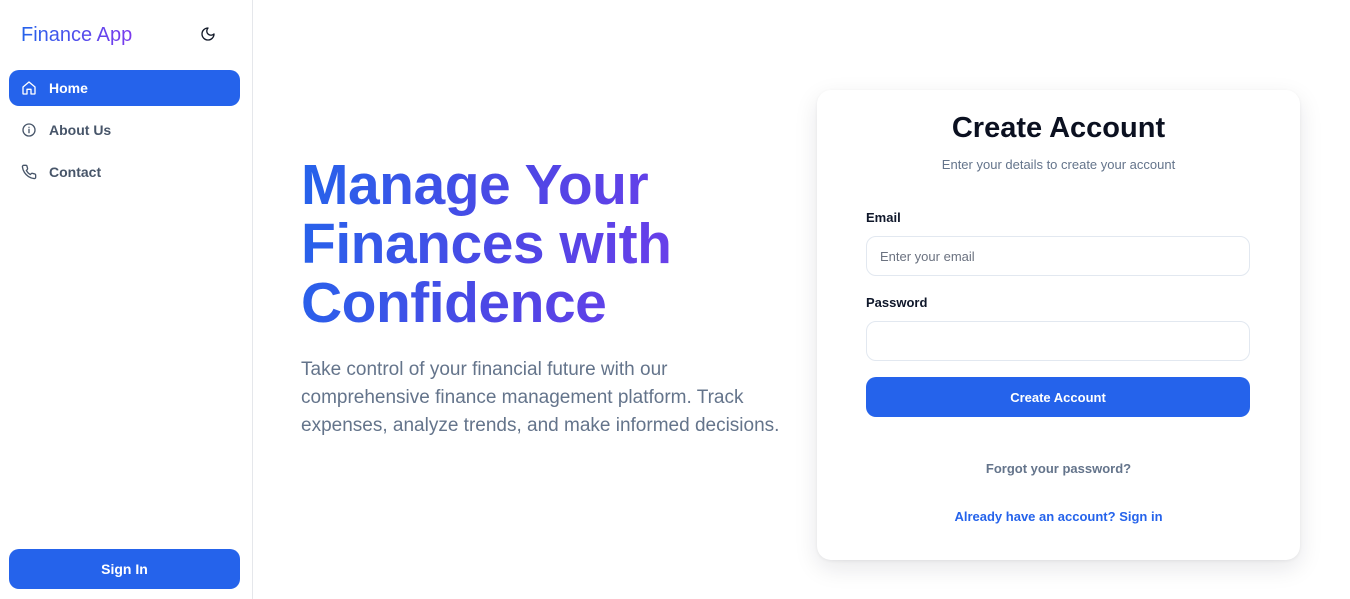 This screenshot has height=599, width=1350. What do you see at coordinates (124, 130) in the screenshot?
I see `sidebar-item-about-us: About Us` at bounding box center [124, 130].